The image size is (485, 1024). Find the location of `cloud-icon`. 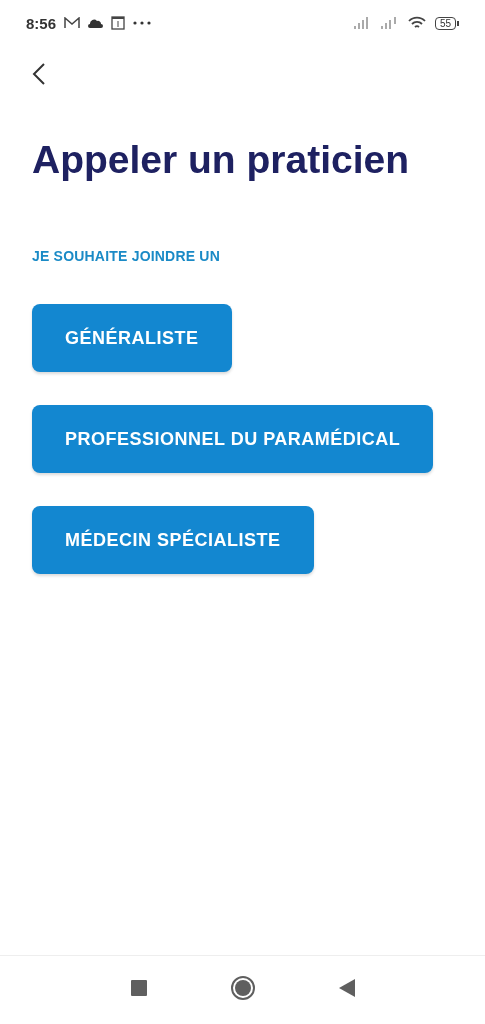

cloud-icon is located at coordinates (96, 23).